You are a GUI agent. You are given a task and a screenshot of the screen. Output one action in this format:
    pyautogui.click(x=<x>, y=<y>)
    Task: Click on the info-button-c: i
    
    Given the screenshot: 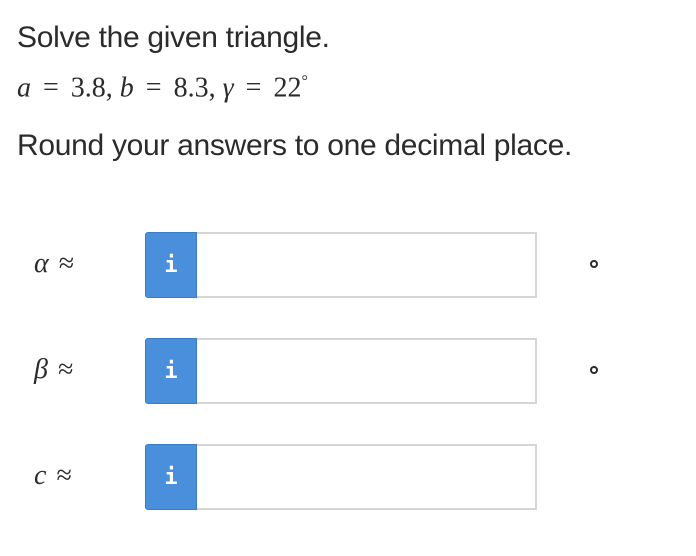 What is the action you would take?
    pyautogui.click(x=171, y=477)
    